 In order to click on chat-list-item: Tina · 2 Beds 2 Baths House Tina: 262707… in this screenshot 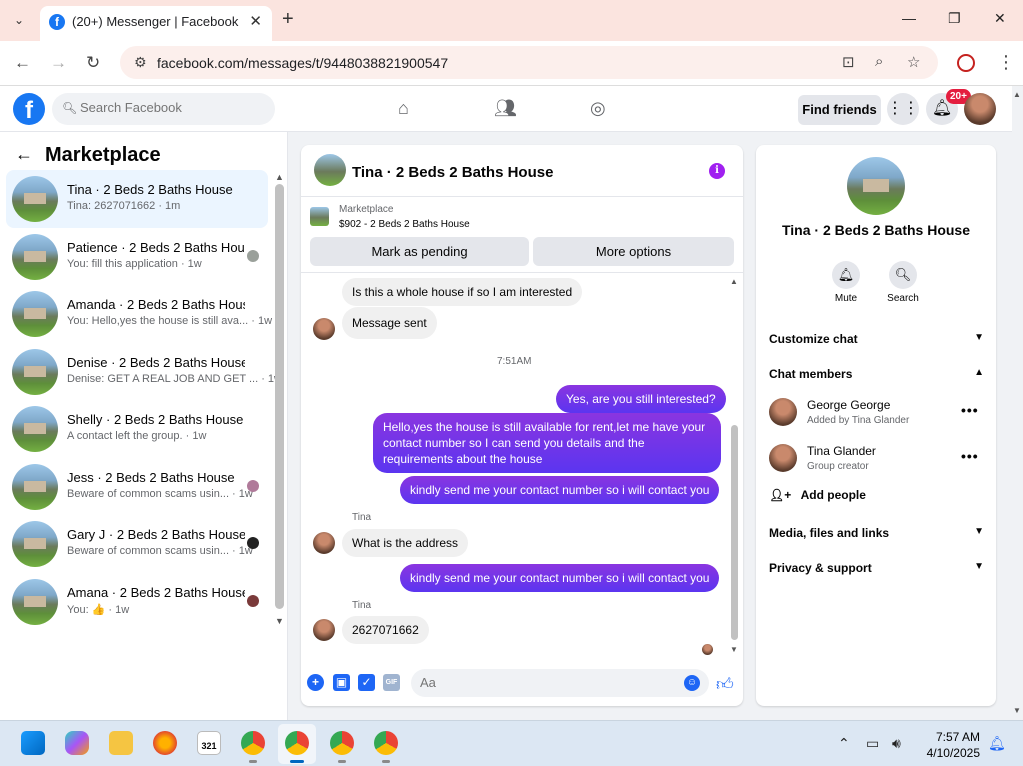, I will do `click(137, 199)`.